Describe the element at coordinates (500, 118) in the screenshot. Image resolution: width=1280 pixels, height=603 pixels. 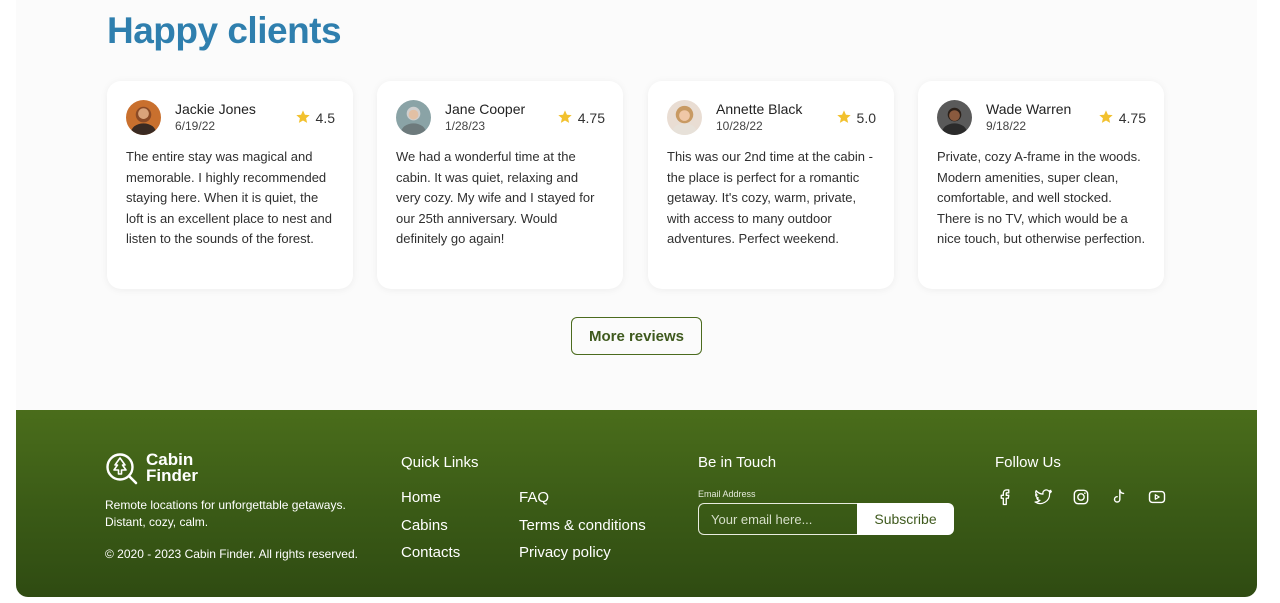
I see `review-header: Jane Cooper 1/28/23 4.75` at that location.